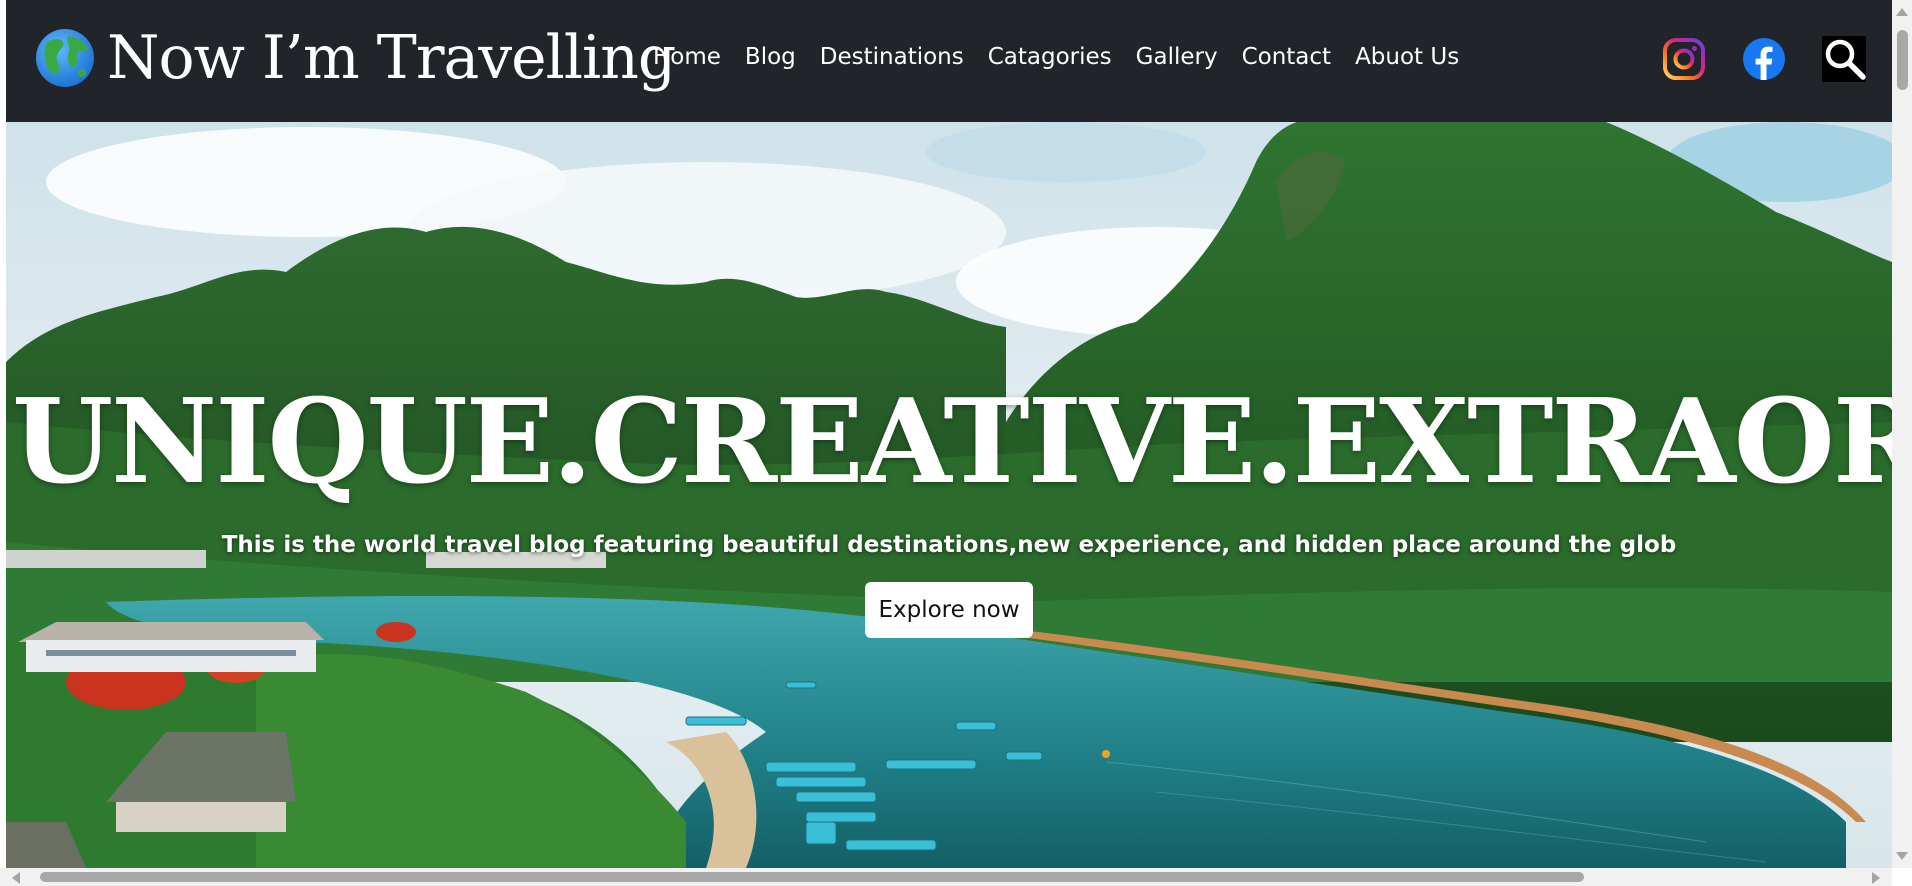 The height and width of the screenshot is (886, 1912). Describe the element at coordinates (812, 877) in the screenshot. I see `horizontal-scrollbar-thumb` at that location.